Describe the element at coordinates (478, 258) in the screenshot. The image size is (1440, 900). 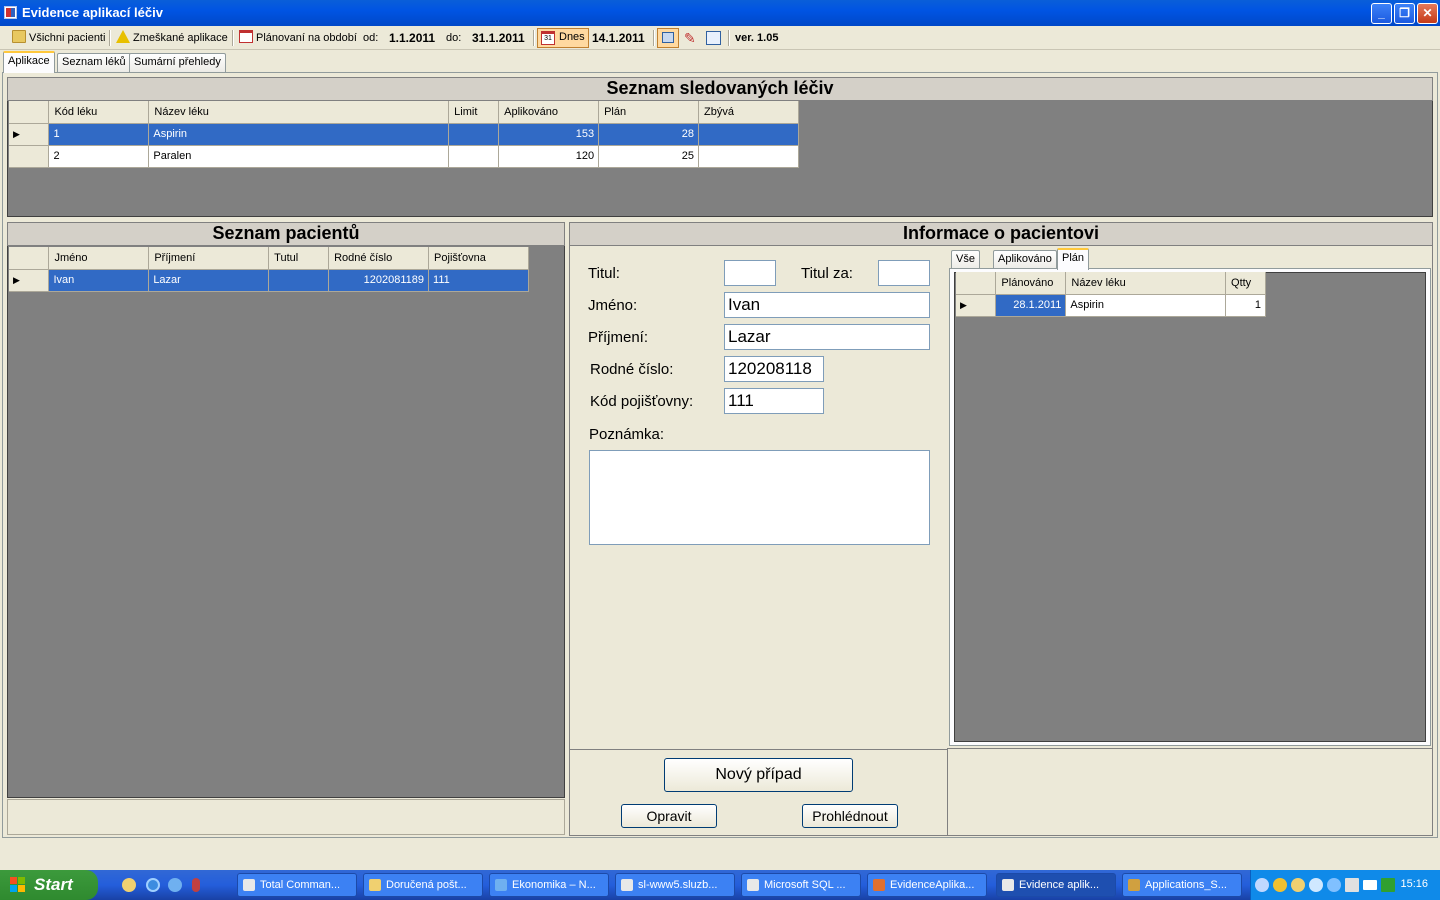
I see `col-pojistovna: Pojišťovna` at that location.